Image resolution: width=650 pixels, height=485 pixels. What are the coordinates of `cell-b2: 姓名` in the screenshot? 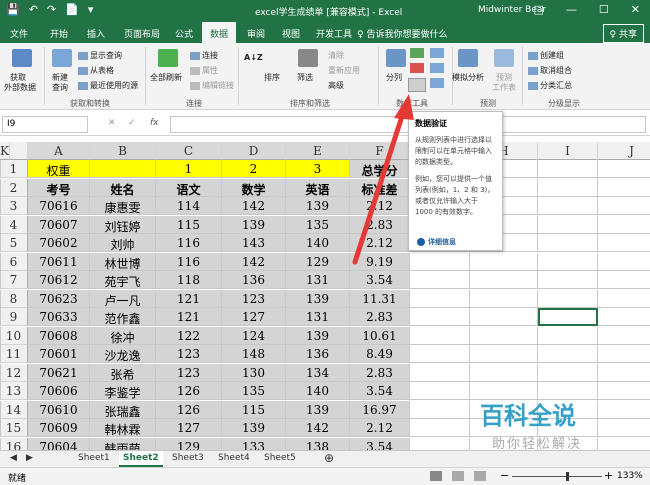 It's located at (123, 187).